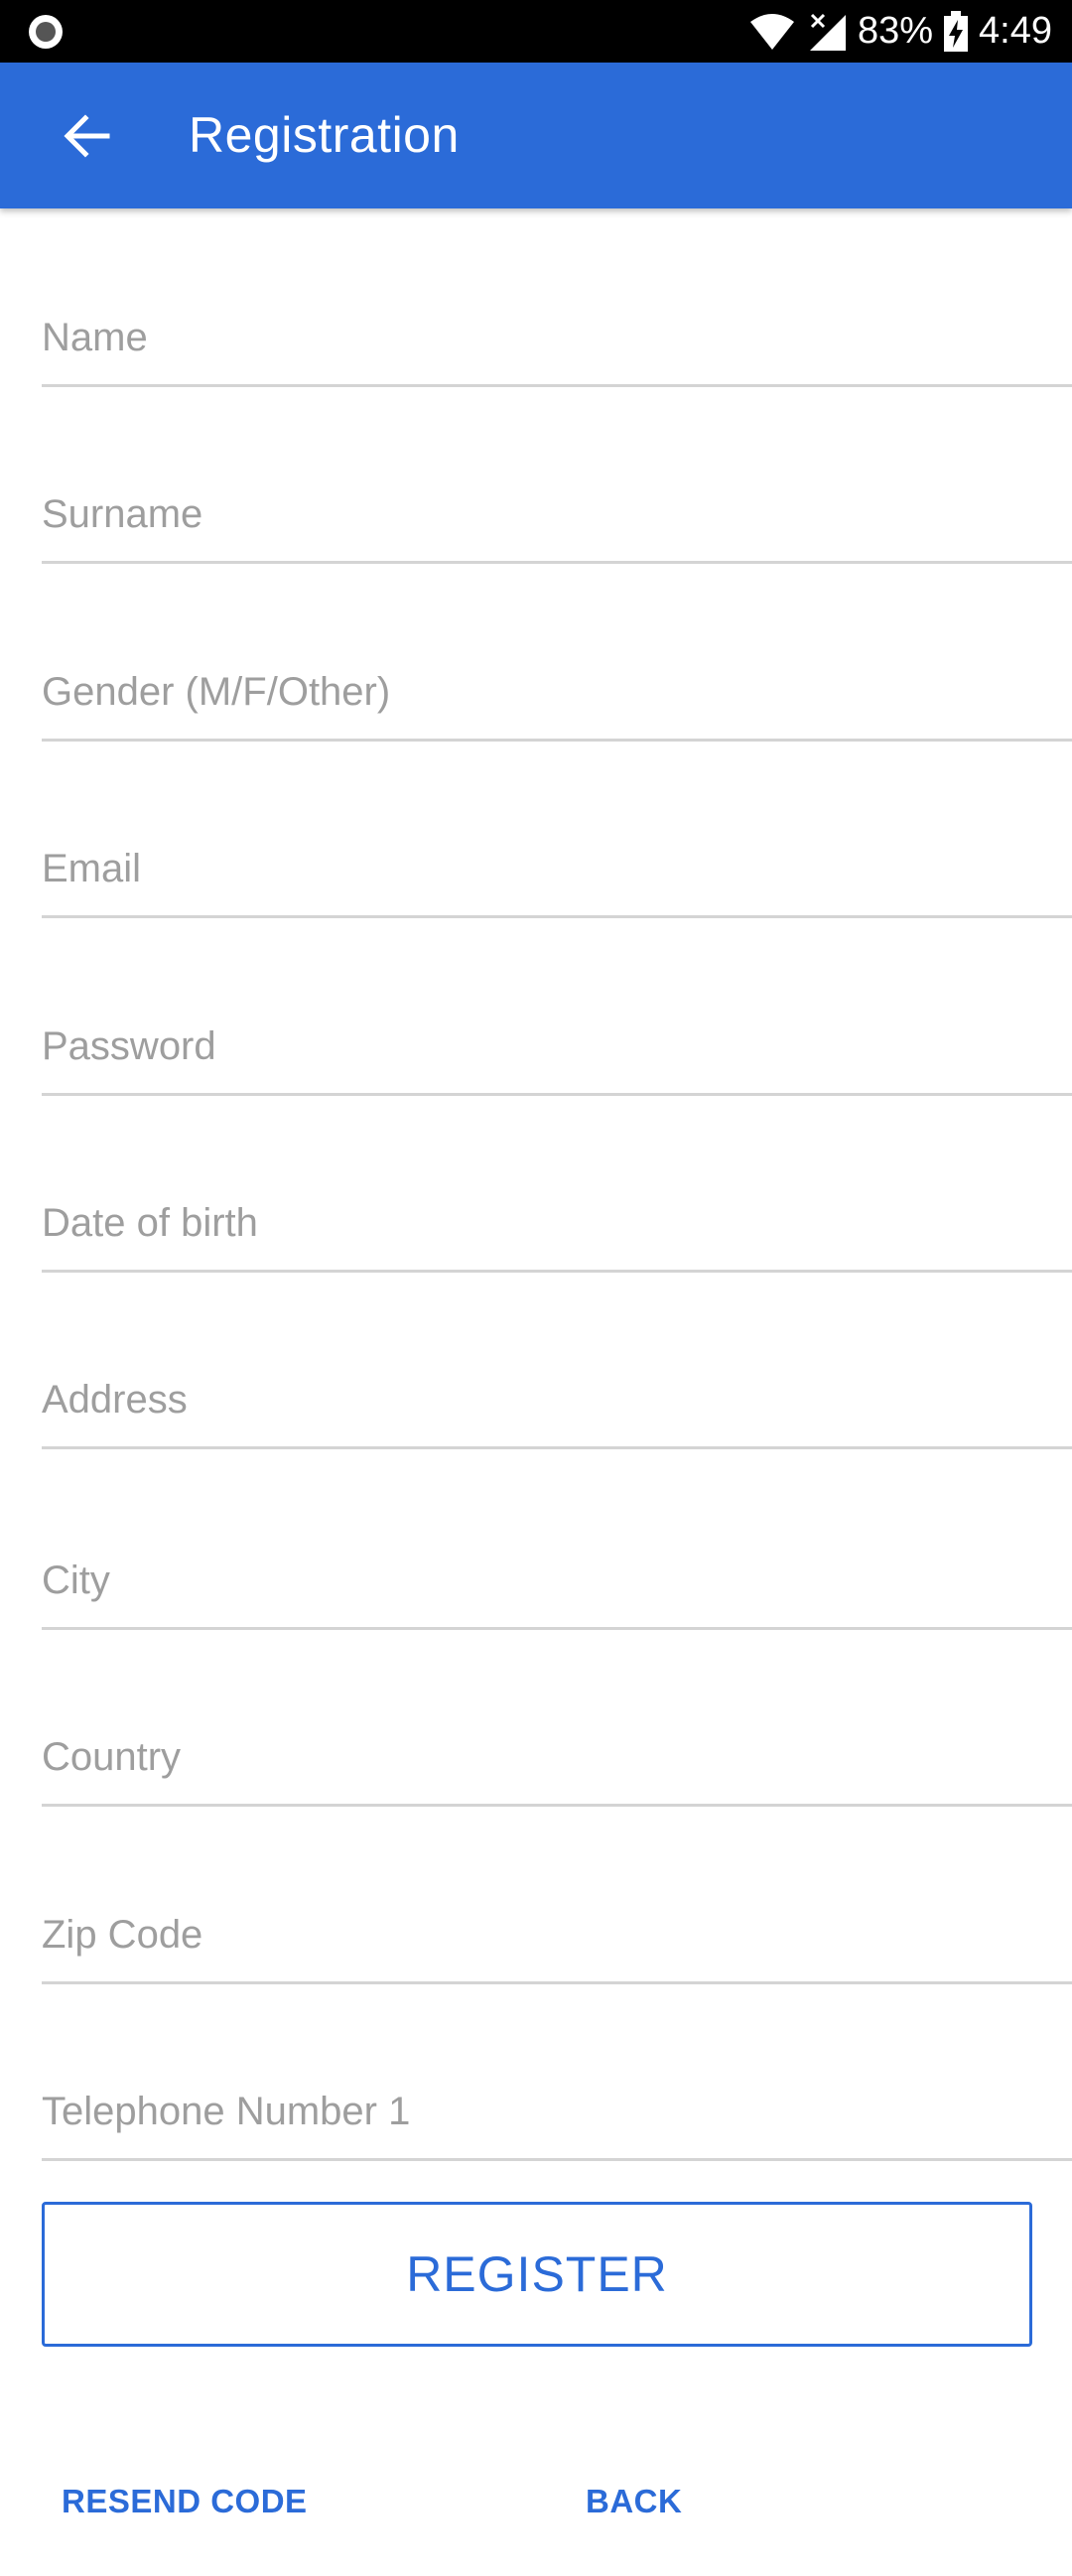 The width and height of the screenshot is (1072, 2576). Describe the element at coordinates (956, 31) in the screenshot. I see `battery-charging-icon` at that location.